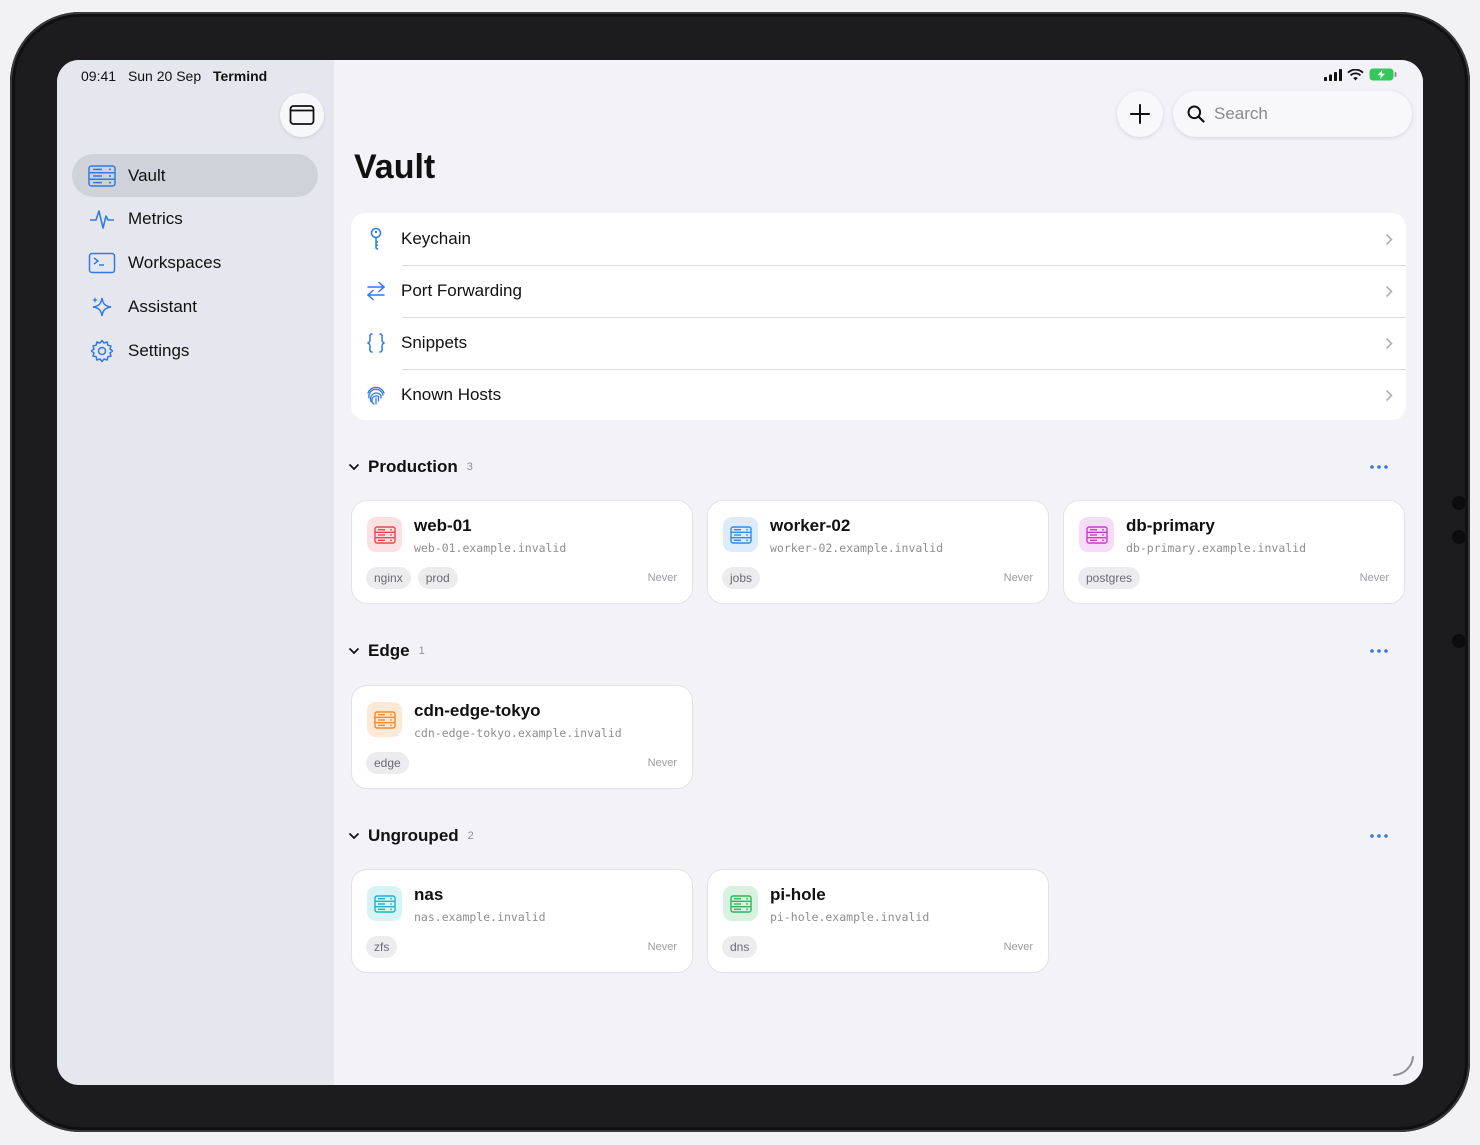  Describe the element at coordinates (1333, 74) in the screenshot. I see `cellular-signal-icon` at that location.